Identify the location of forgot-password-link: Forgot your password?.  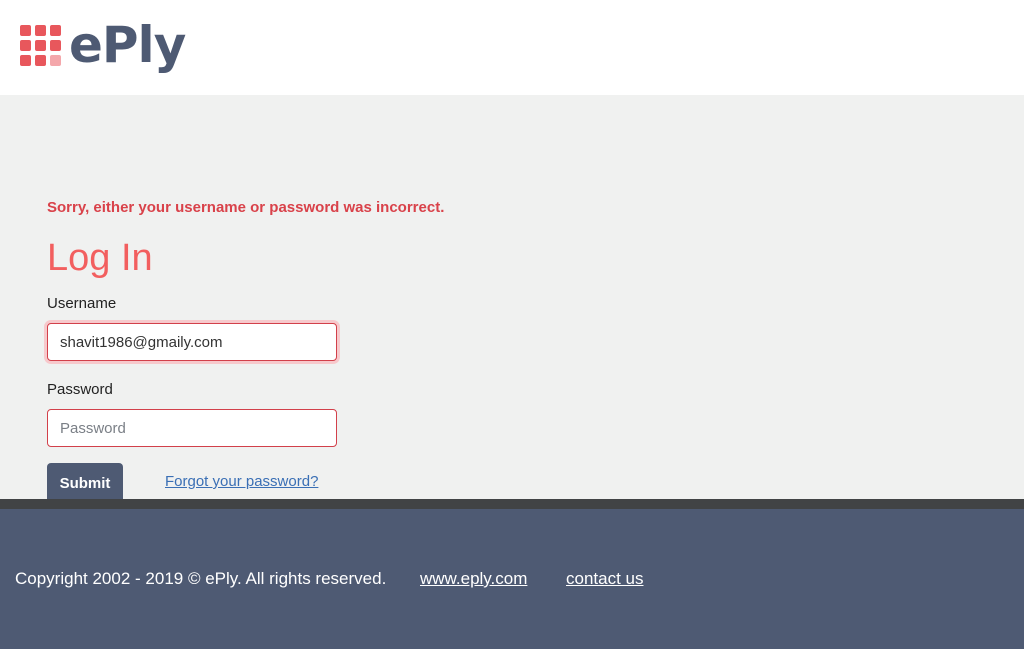
(241, 481).